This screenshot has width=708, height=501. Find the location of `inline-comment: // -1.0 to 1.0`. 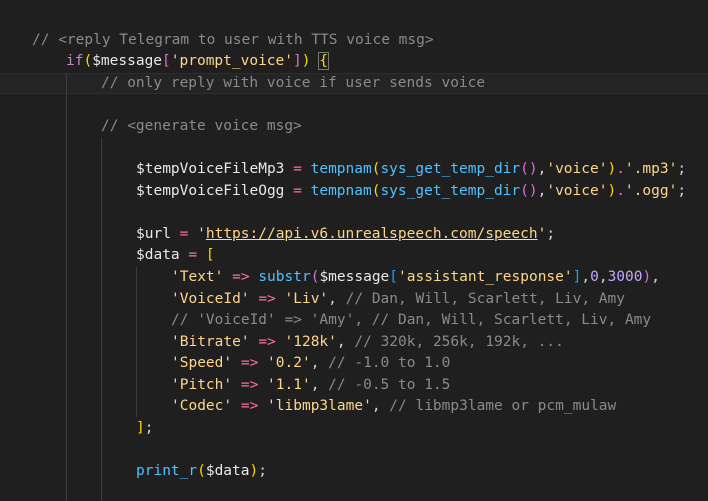

inline-comment: // -1.0 to 1.0 is located at coordinates (389, 363).